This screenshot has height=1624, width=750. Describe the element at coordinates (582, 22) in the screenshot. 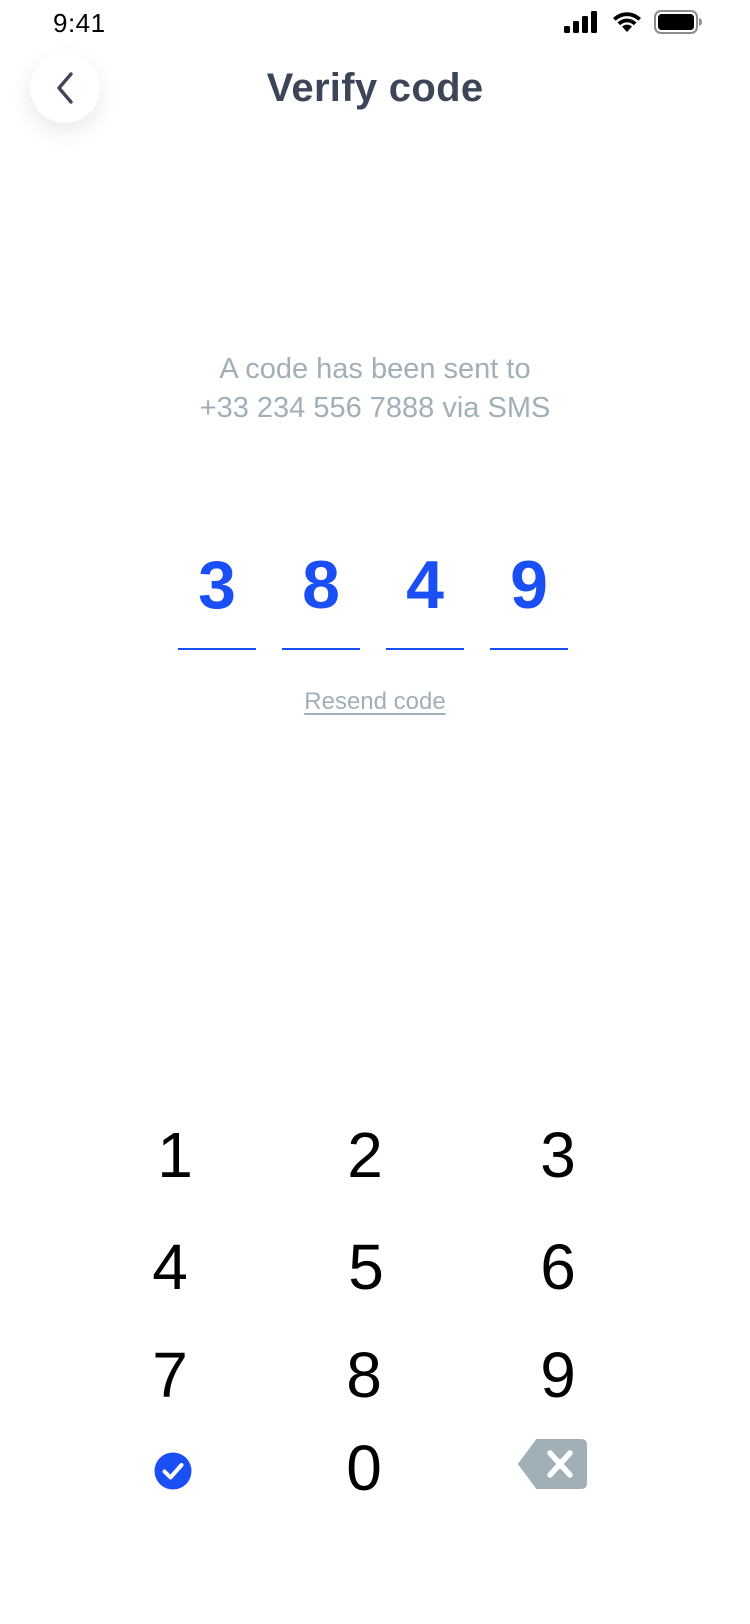

I see `cellular-signal-icon` at that location.